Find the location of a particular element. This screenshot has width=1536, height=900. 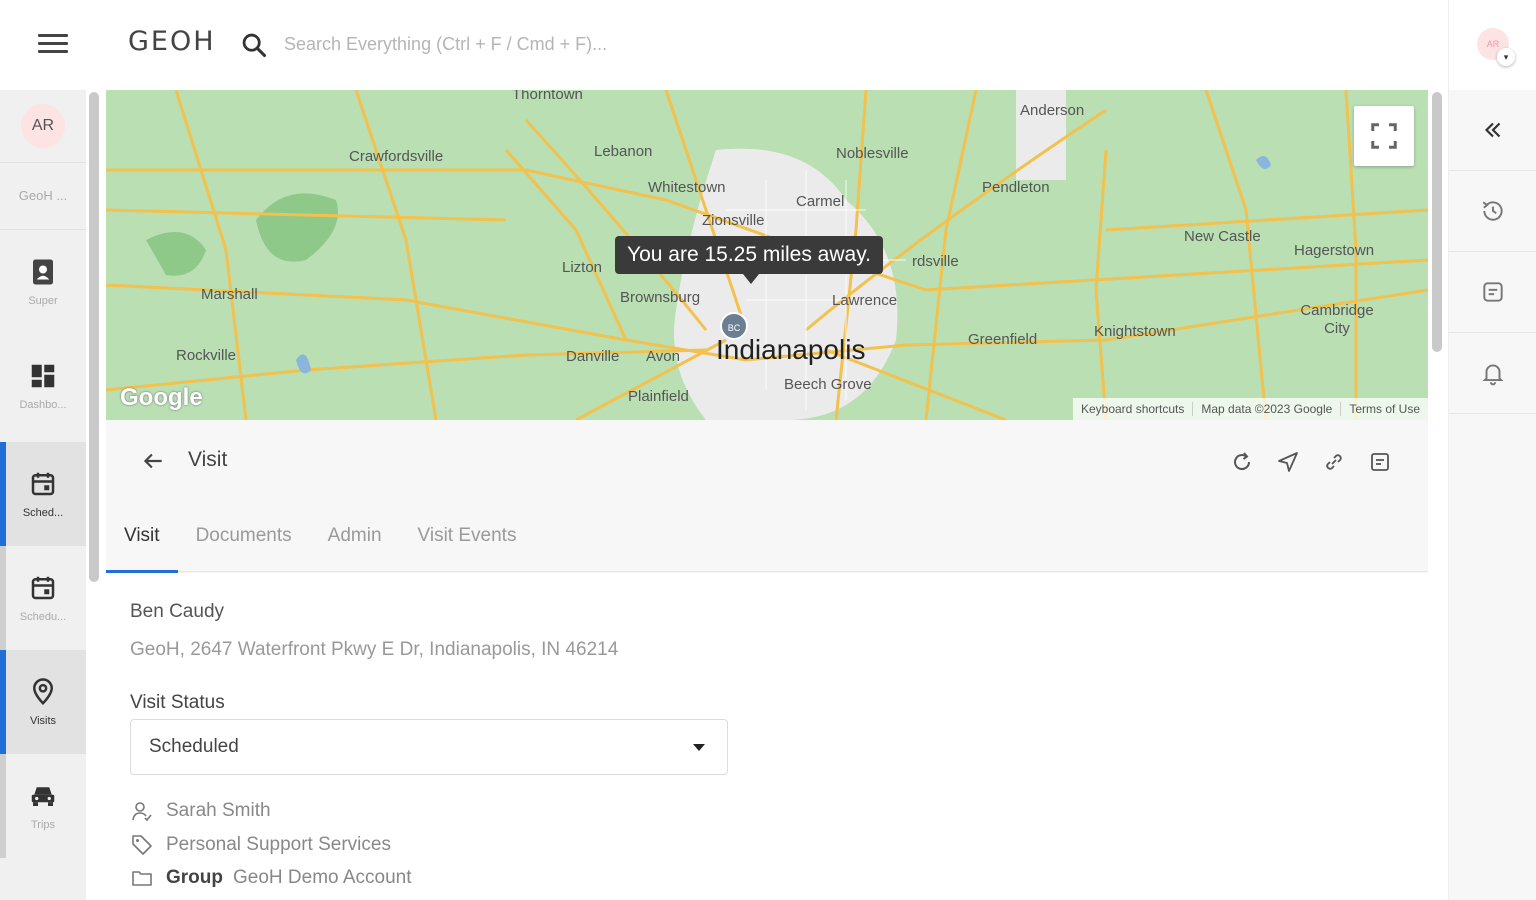

search-input is located at coordinates (544, 44).